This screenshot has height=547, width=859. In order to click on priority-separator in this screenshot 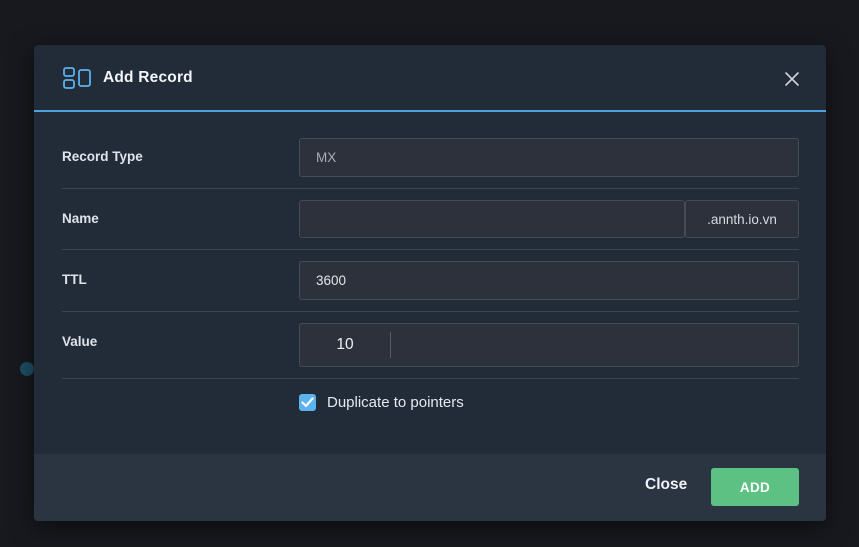, I will do `click(390, 345)`.